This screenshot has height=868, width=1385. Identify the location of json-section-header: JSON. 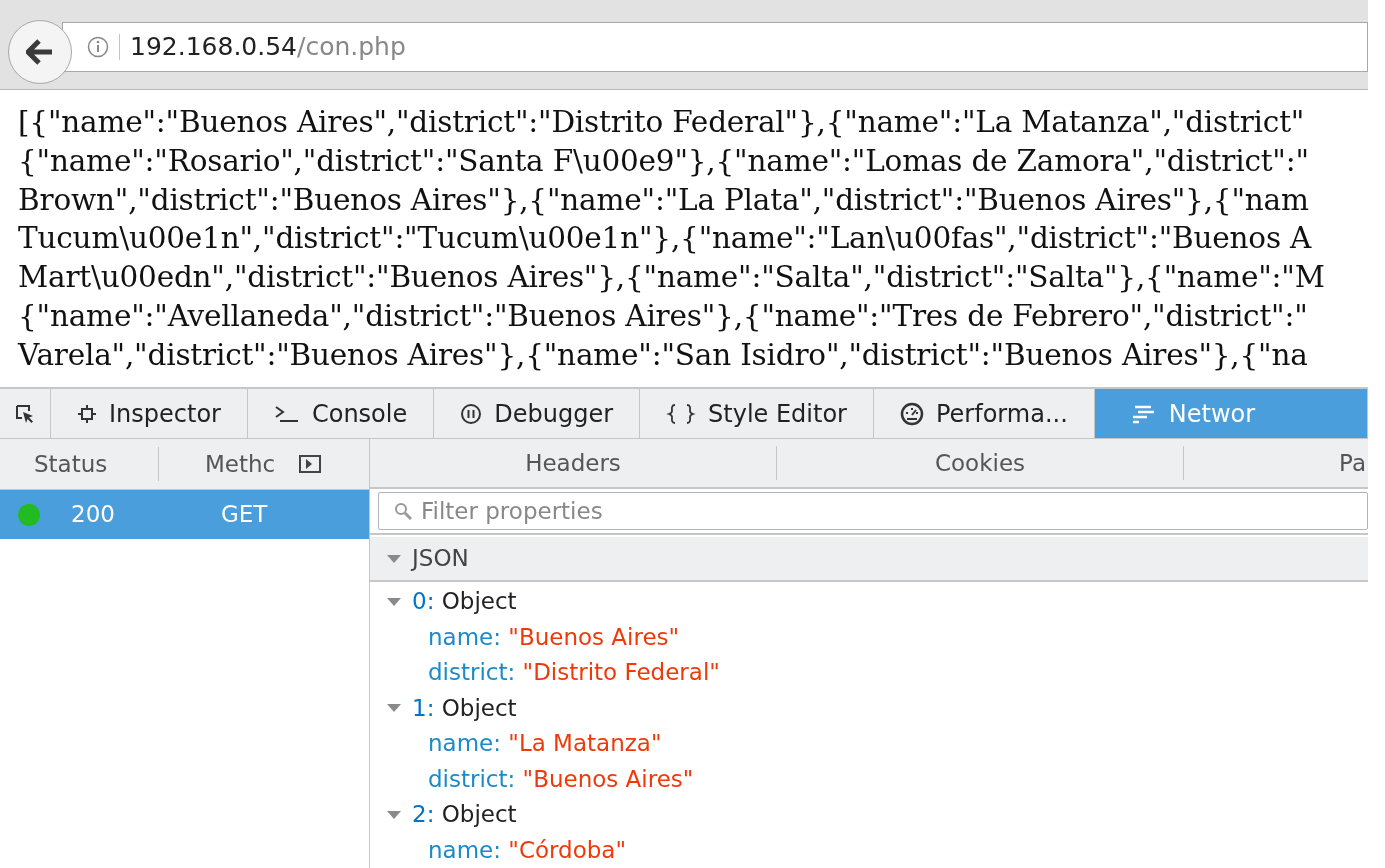
(869, 559).